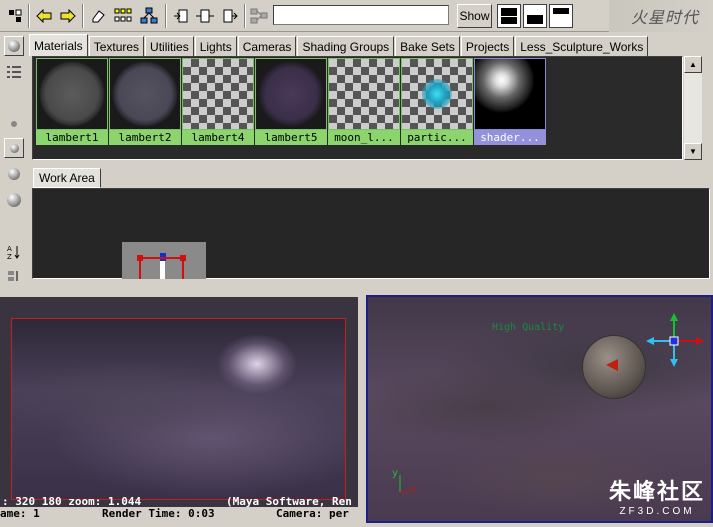  Describe the element at coordinates (535, 16) in the screenshot. I see `layout-bottom-icon` at that location.